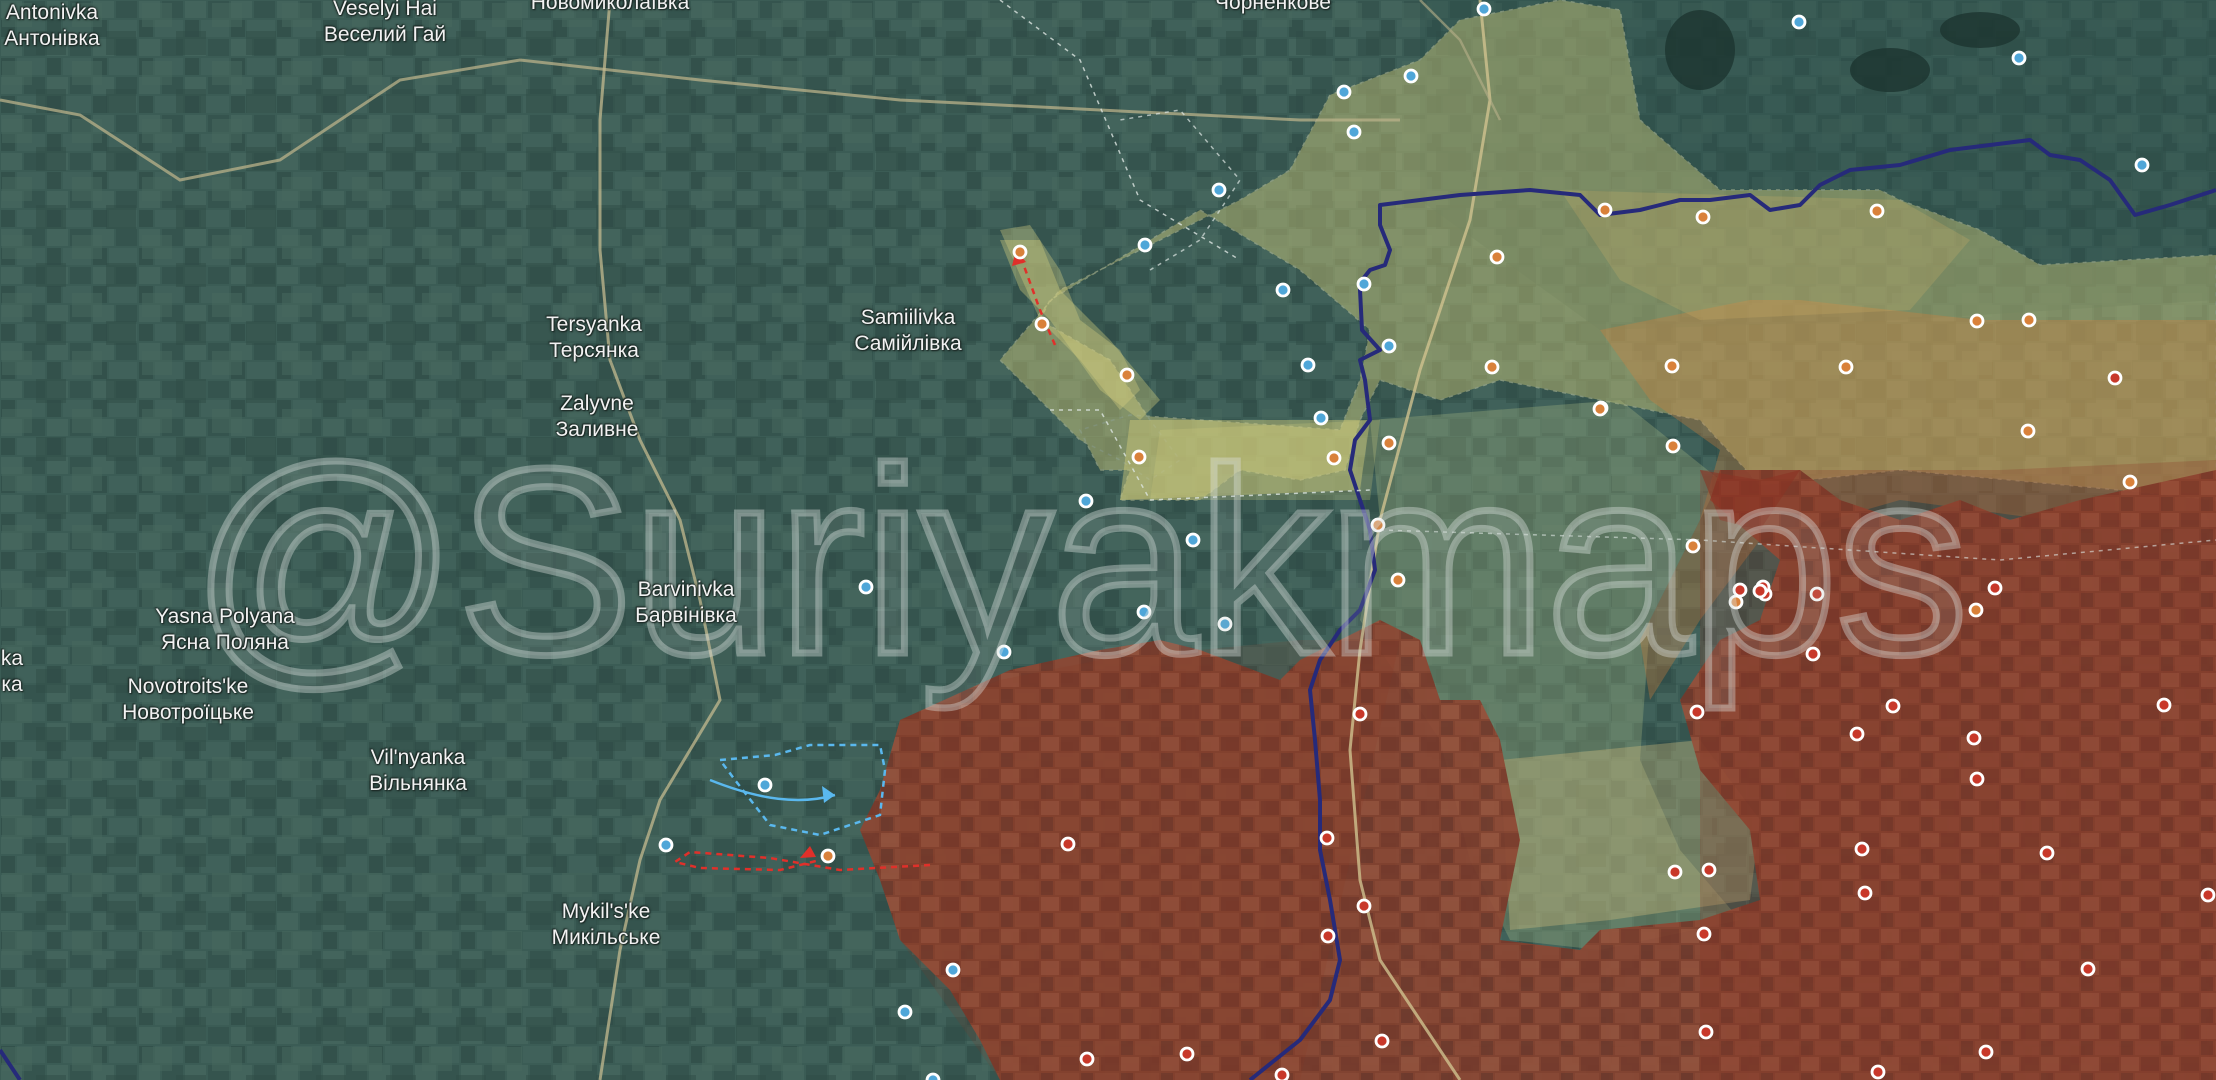 This screenshot has width=2216, height=1080. What do you see at coordinates (610, 8) in the screenshot?
I see `place-novomykolaivka: Новомиколаївка` at bounding box center [610, 8].